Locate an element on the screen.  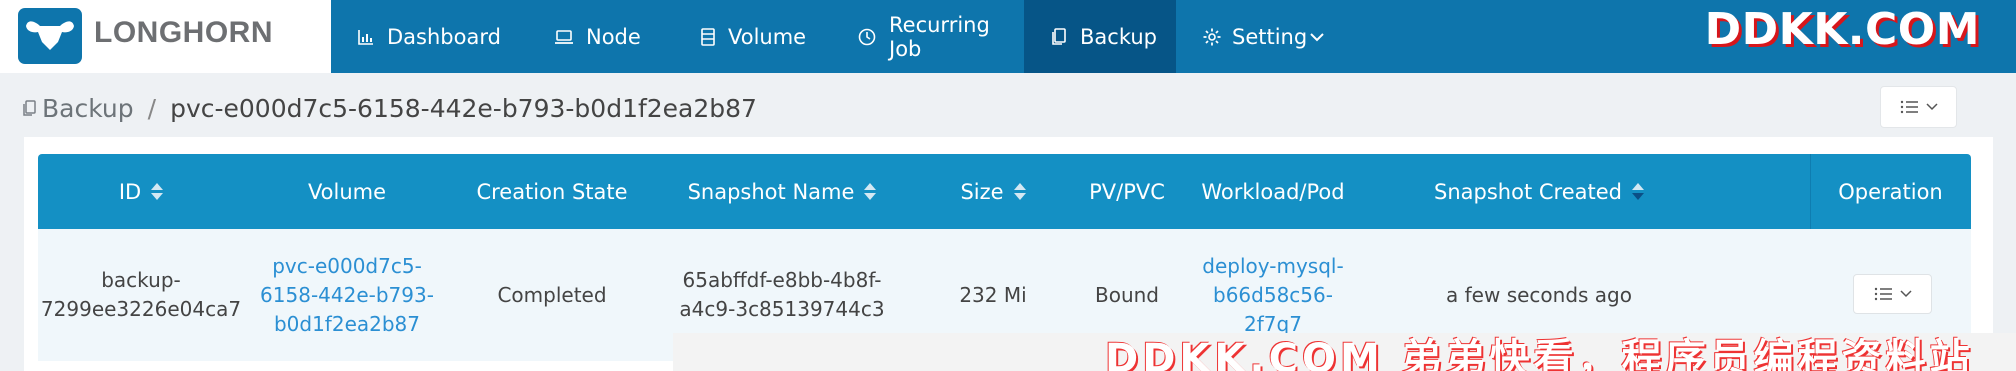
cell-snapshot-name-line: a4c9-3c85139744c3 is located at coordinates (782, 309).